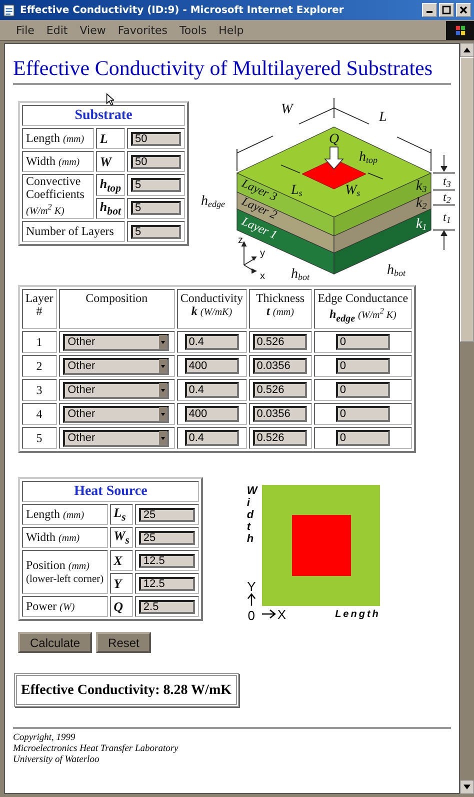 The width and height of the screenshot is (474, 797). I want to click on form-button: Calculate, so click(55, 642).